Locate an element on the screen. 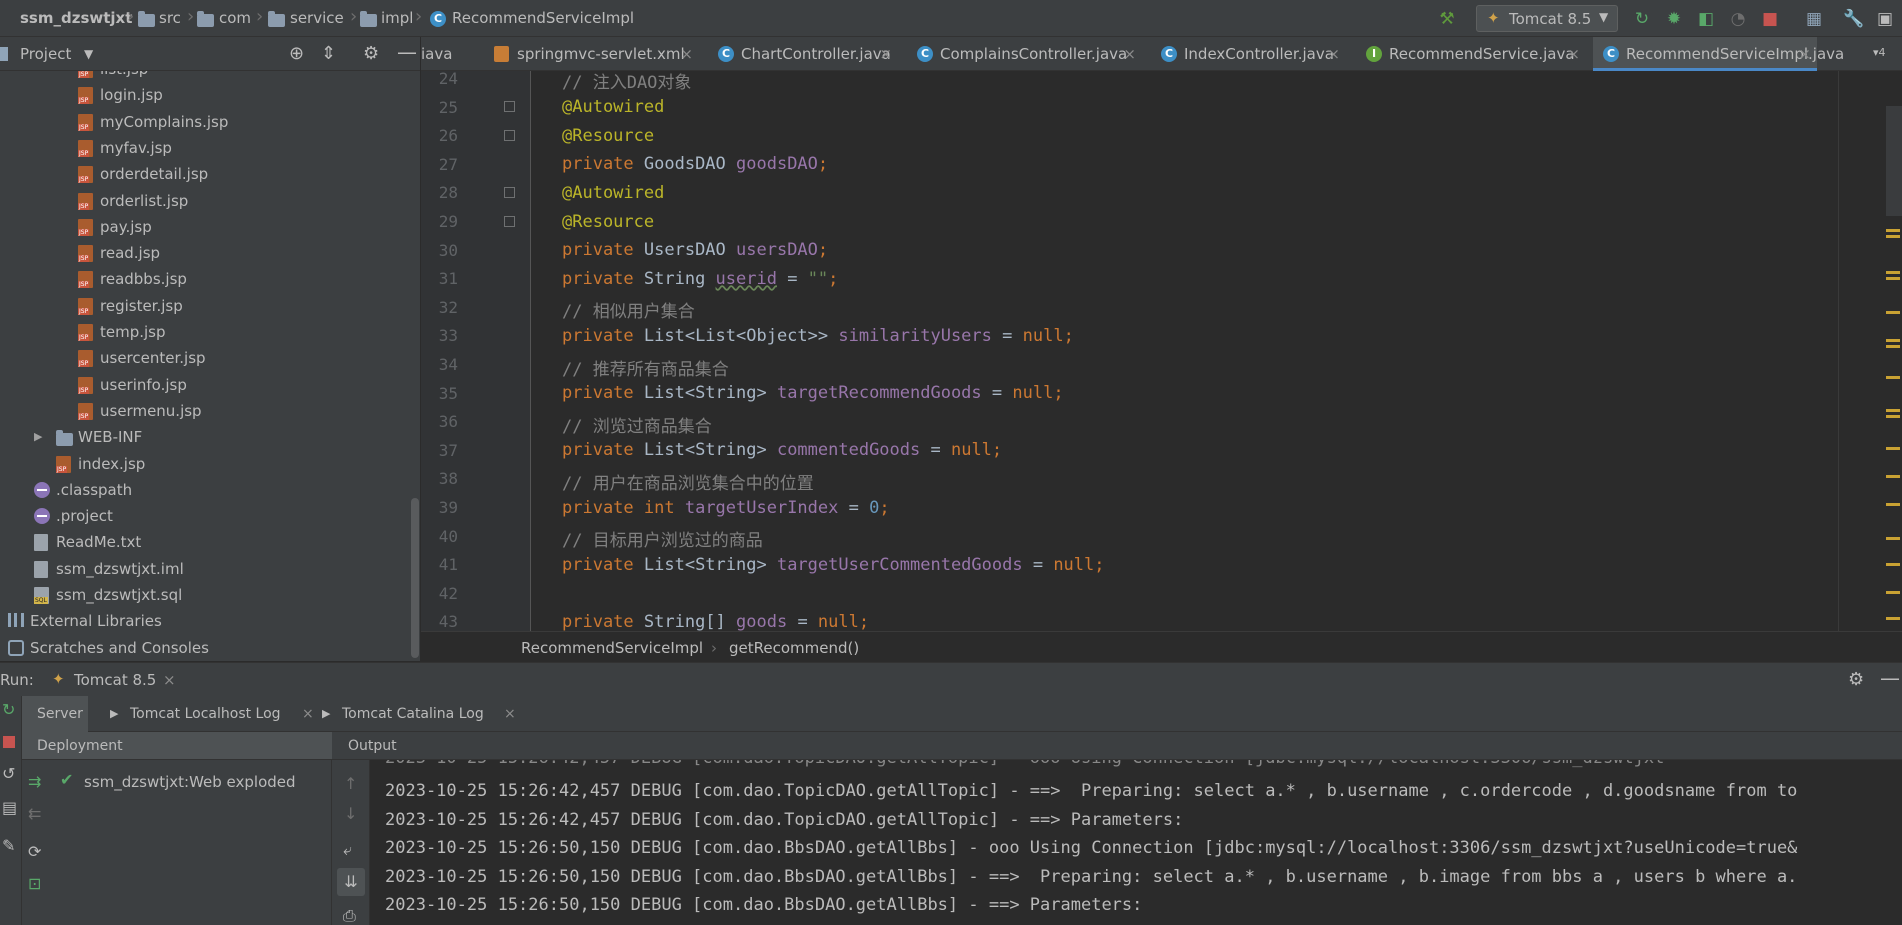  breadcrumb-class: RecommendServiceImpl is located at coordinates (612, 648).